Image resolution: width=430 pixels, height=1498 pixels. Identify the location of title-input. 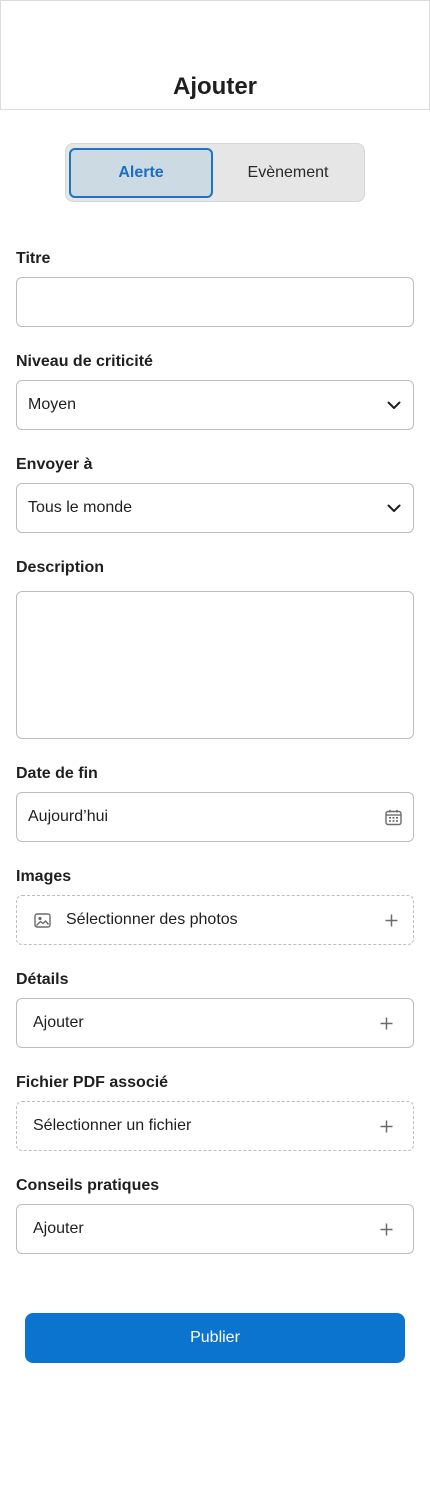
(215, 302).